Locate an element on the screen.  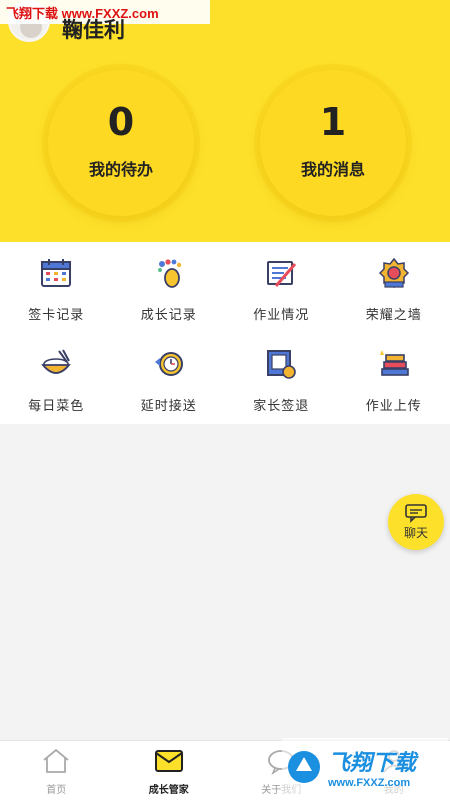
chat-icon is located at coordinates (416, 513).